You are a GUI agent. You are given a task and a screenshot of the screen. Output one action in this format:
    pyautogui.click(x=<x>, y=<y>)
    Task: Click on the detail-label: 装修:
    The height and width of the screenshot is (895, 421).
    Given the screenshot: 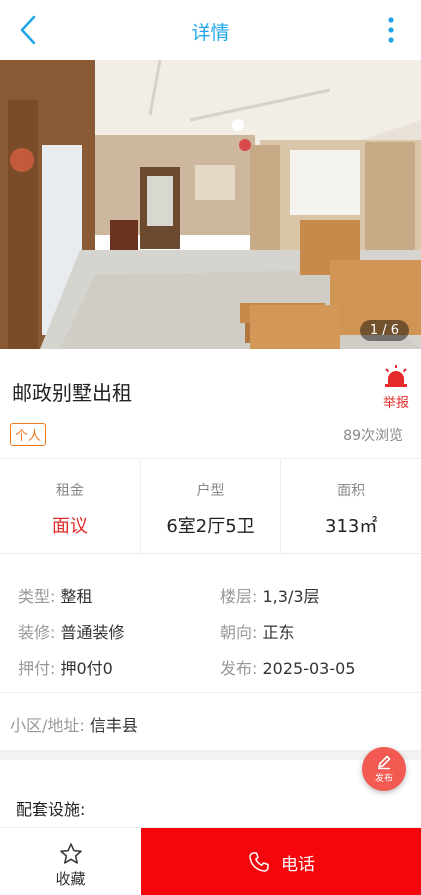 What is the action you would take?
    pyautogui.click(x=37, y=632)
    